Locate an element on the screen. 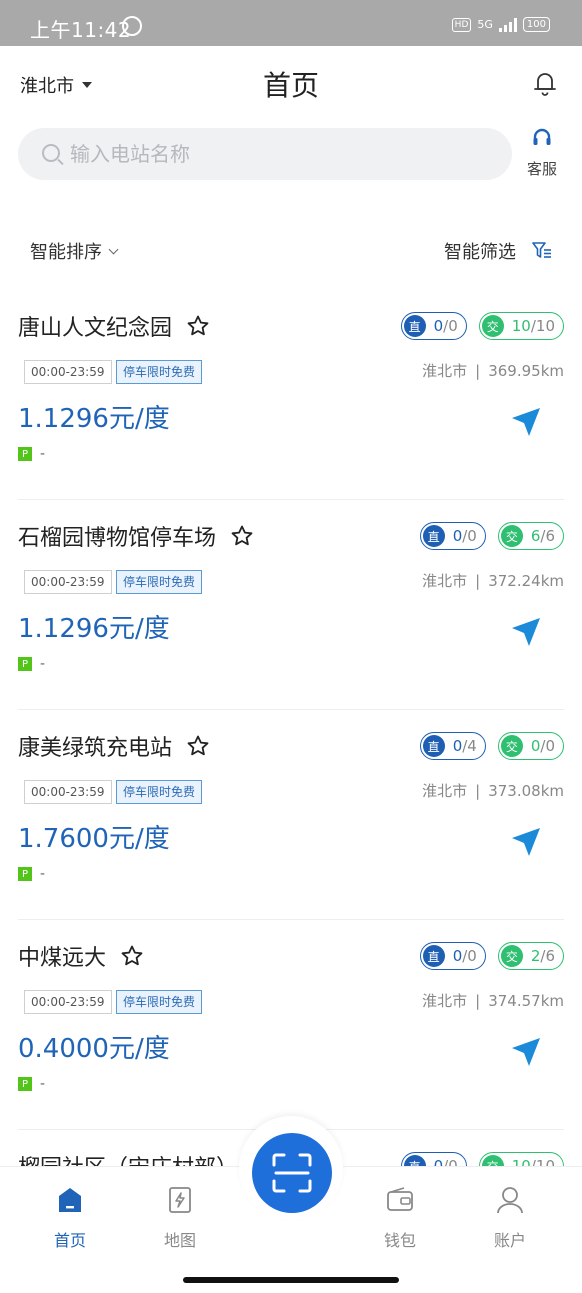 Image resolution: width=582 pixels, height=1293 pixels. tab-home-label: 首页 is located at coordinates (69, 1240).